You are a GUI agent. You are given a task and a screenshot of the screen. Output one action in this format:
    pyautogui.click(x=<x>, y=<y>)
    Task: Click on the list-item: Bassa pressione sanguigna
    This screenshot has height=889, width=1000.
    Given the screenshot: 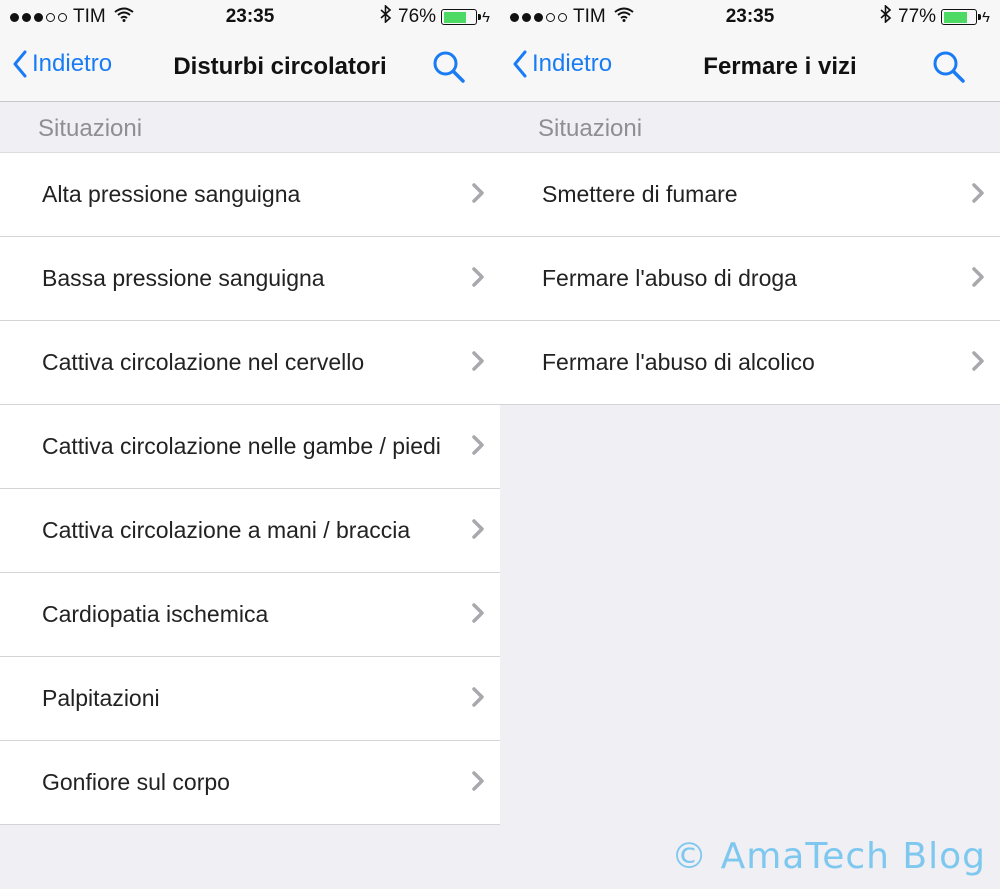 What is the action you would take?
    pyautogui.click(x=250, y=279)
    